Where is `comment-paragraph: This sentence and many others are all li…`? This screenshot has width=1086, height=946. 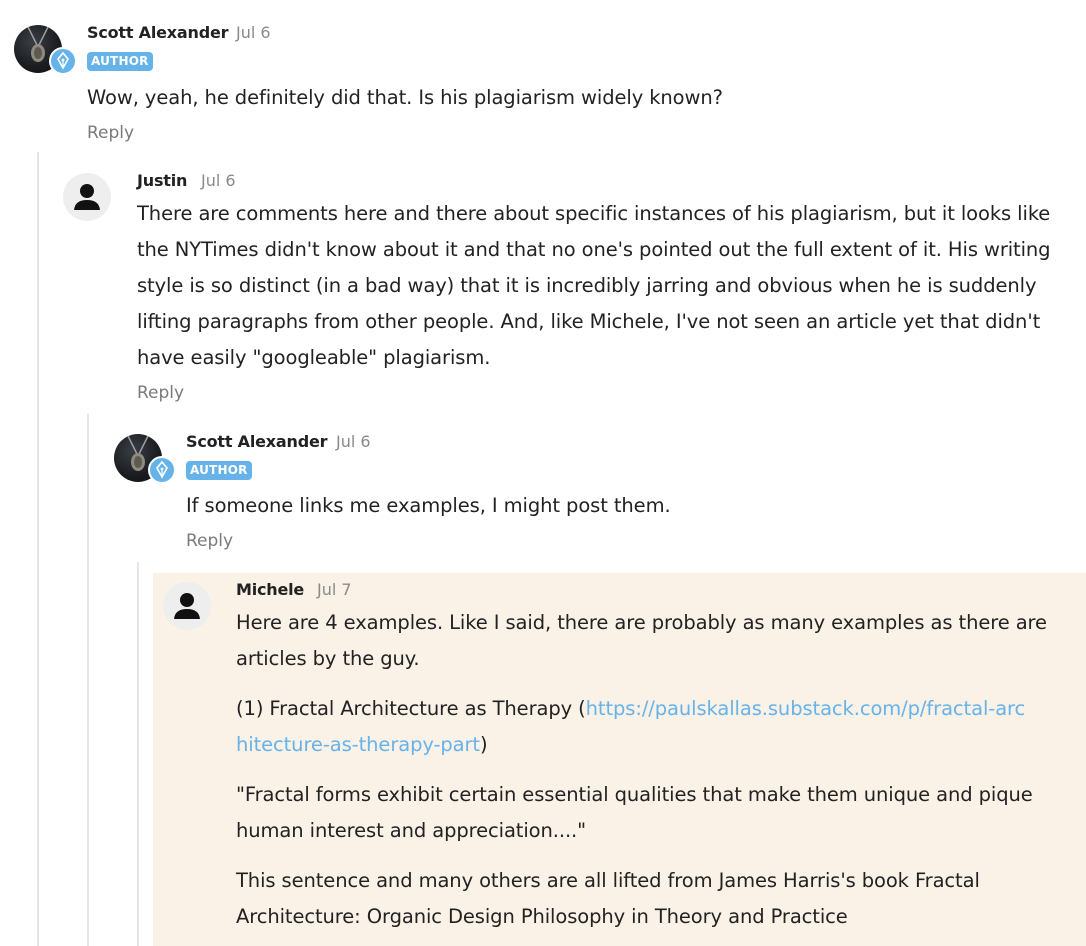 comment-paragraph: This sentence and many others are all li… is located at coordinates (608, 898).